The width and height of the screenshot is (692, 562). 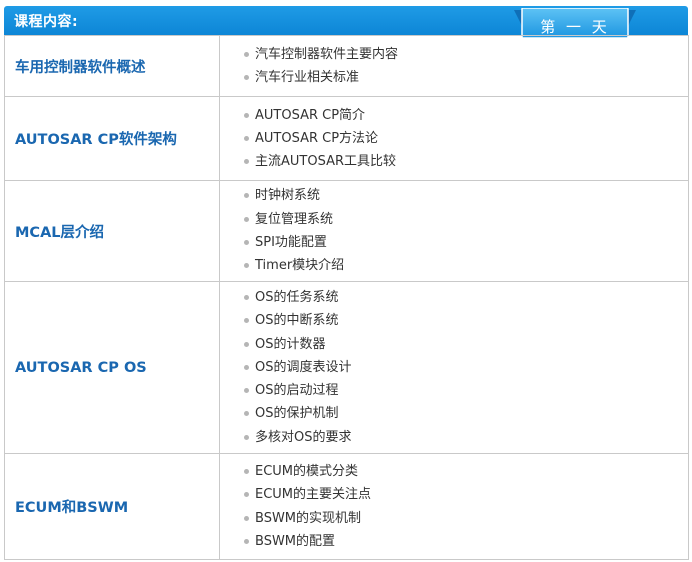 What do you see at coordinates (112, 66) in the screenshot?
I see `topic-cell: 车用控制器软件概述` at bounding box center [112, 66].